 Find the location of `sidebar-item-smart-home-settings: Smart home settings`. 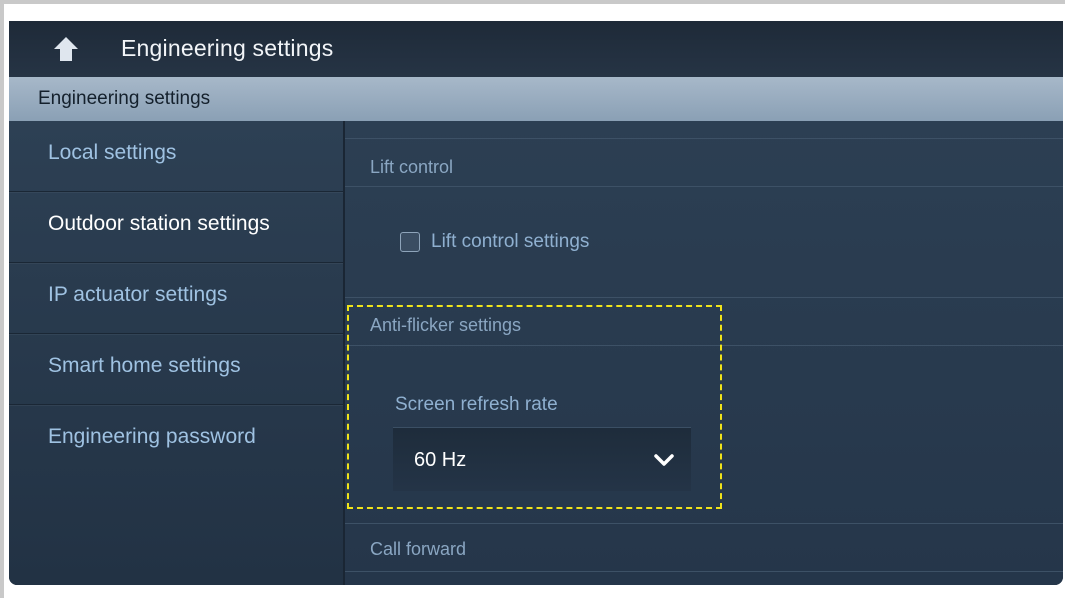

sidebar-item-smart-home-settings: Smart home settings is located at coordinates (176, 369).